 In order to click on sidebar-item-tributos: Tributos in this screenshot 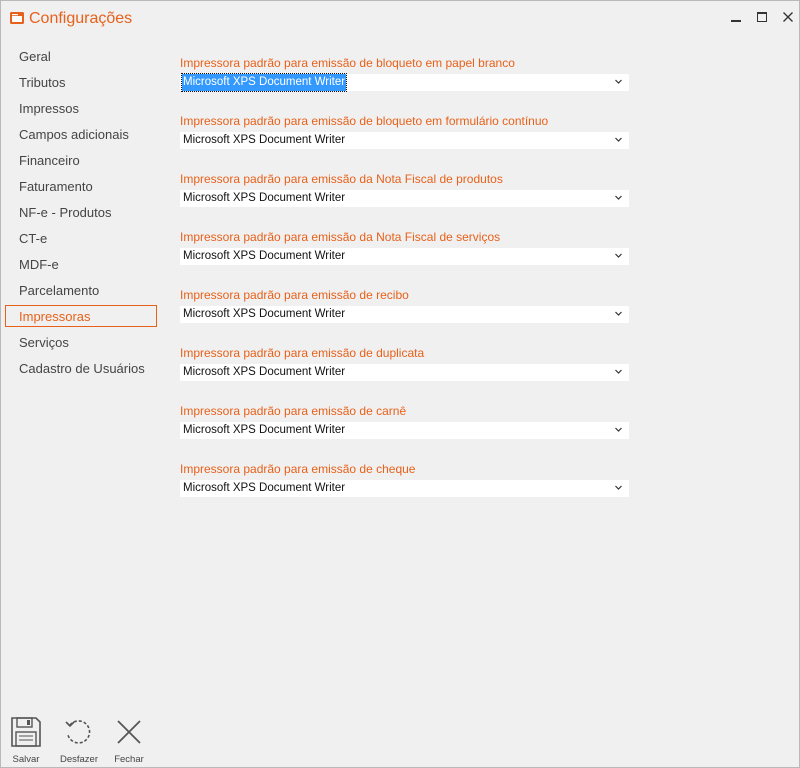, I will do `click(81, 82)`.